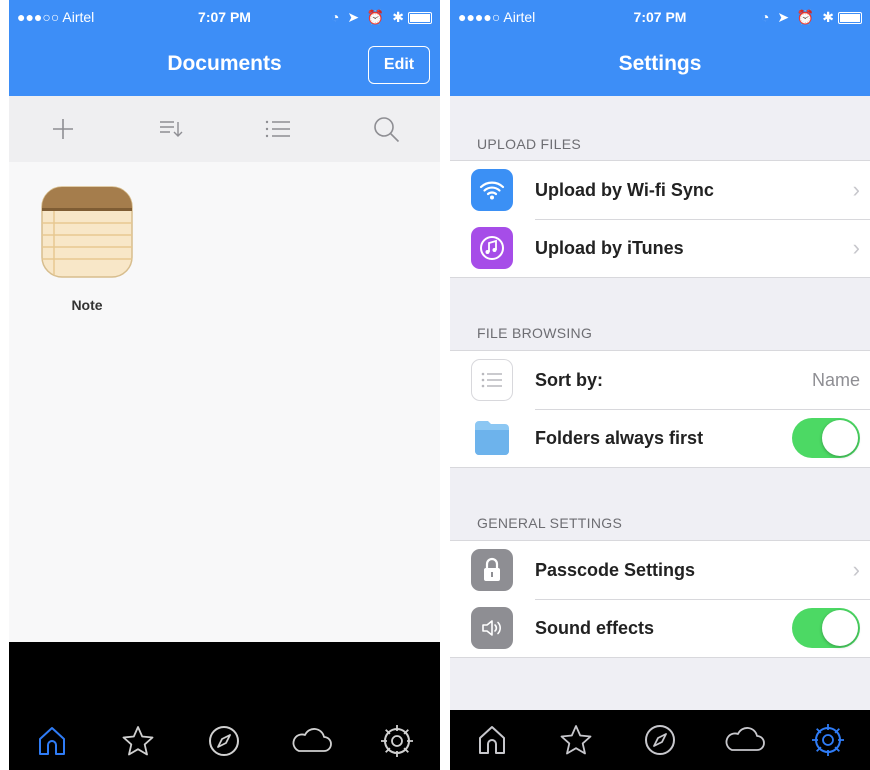 The image size is (870, 770). I want to click on settings-row-label: Sound effects, so click(595, 627).